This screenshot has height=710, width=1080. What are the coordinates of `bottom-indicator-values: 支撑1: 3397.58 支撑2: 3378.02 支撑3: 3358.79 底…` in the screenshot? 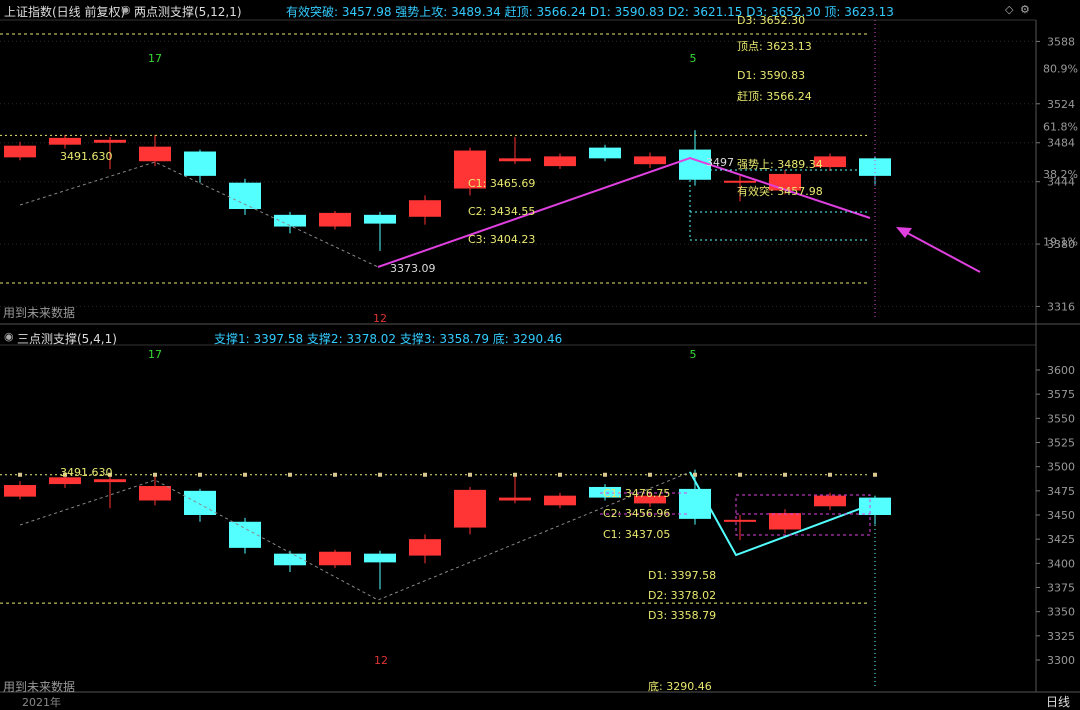 It's located at (388, 339).